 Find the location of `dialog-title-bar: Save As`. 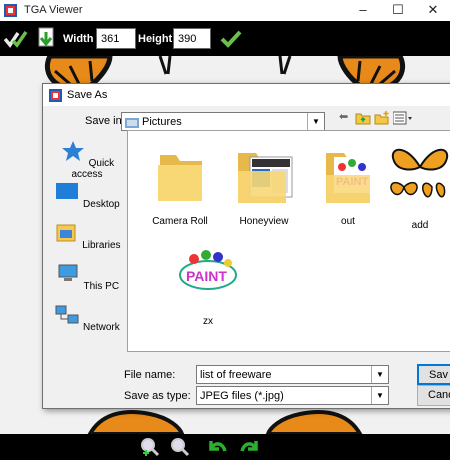

dialog-title-bar: Save As is located at coordinates (246, 95).